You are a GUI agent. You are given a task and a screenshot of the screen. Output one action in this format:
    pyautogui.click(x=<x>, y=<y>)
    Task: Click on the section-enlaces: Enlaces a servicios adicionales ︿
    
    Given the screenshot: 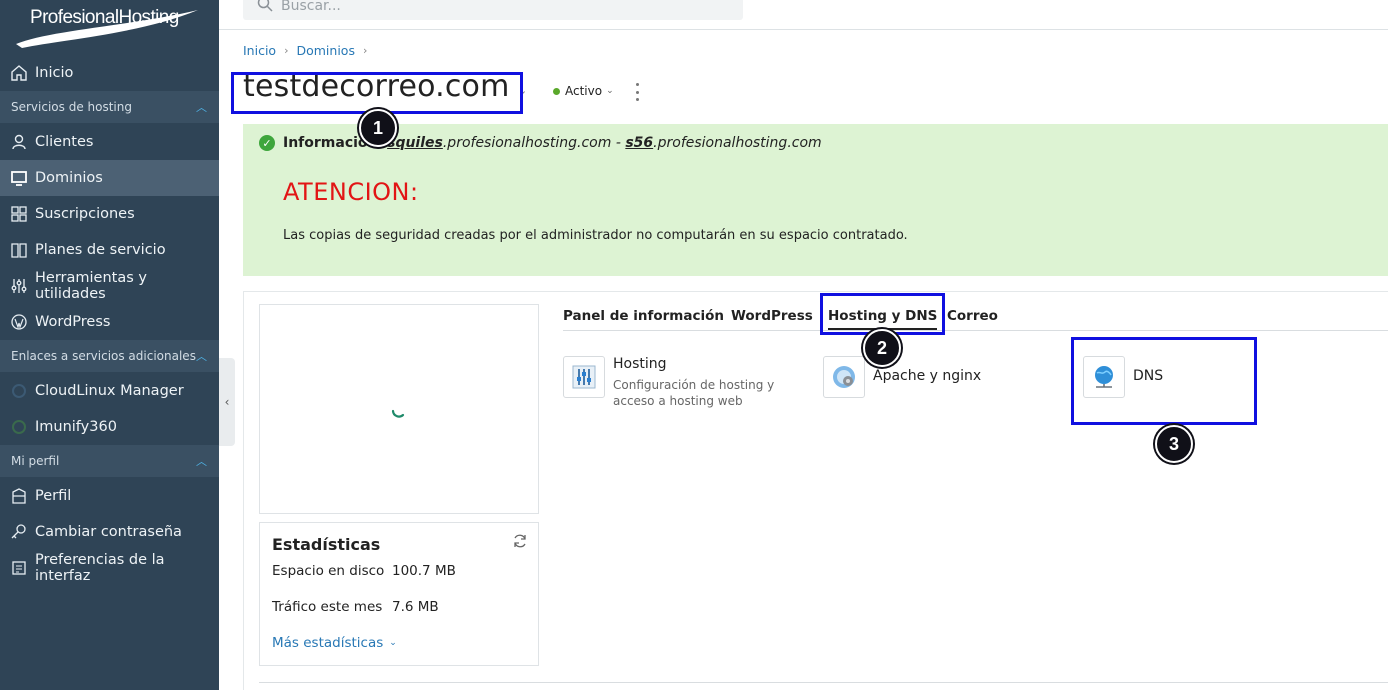 What is the action you would take?
    pyautogui.click(x=109, y=356)
    